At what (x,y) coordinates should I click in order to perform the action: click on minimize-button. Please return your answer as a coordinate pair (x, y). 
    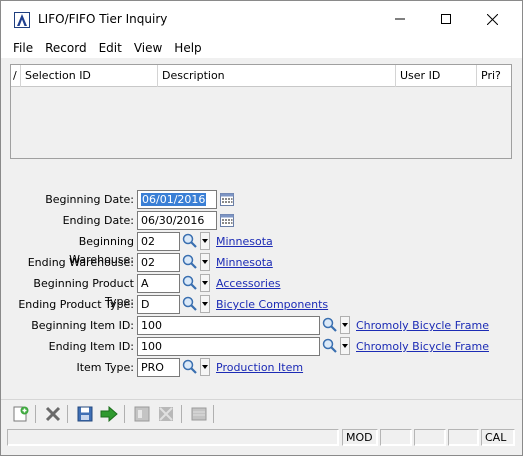
    Looking at the image, I should click on (400, 19).